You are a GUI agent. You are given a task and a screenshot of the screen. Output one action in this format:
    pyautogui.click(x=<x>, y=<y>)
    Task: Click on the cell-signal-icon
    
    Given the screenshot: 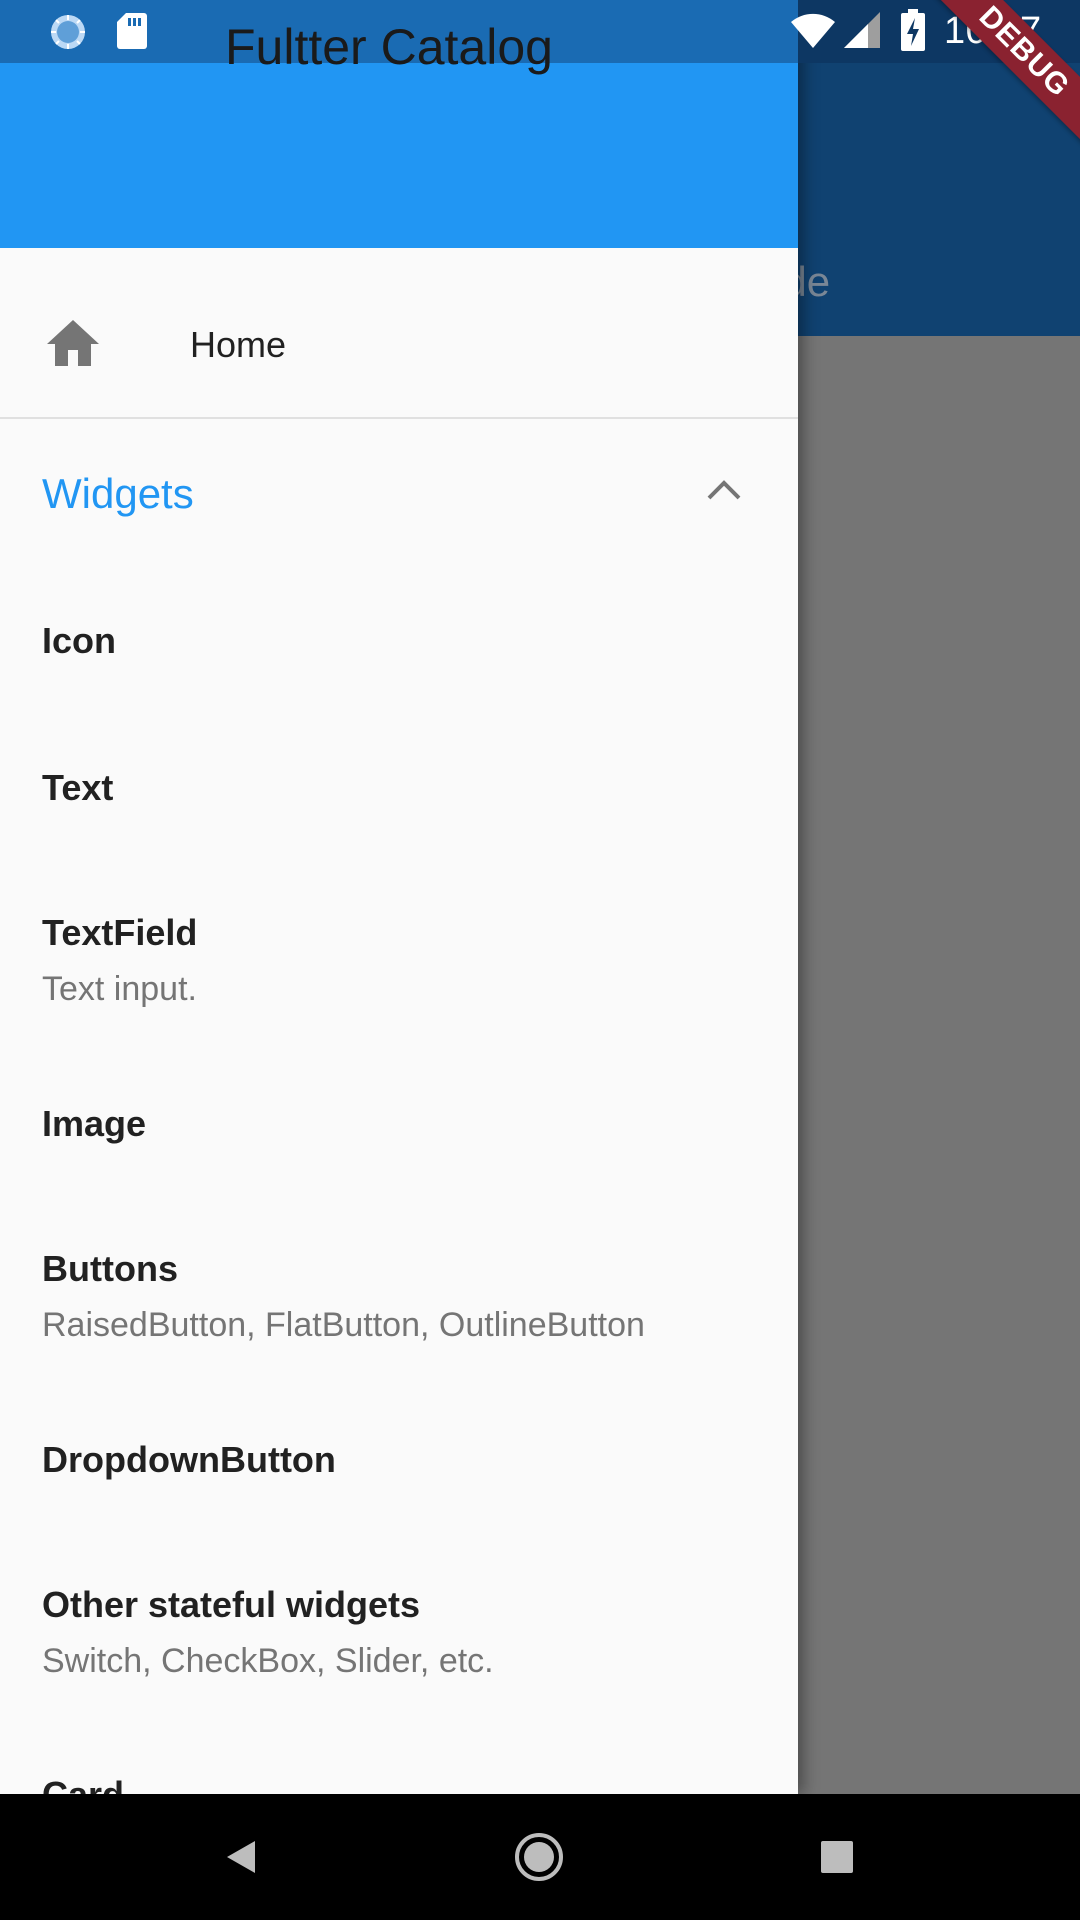 What is the action you would take?
    pyautogui.click(x=862, y=32)
    